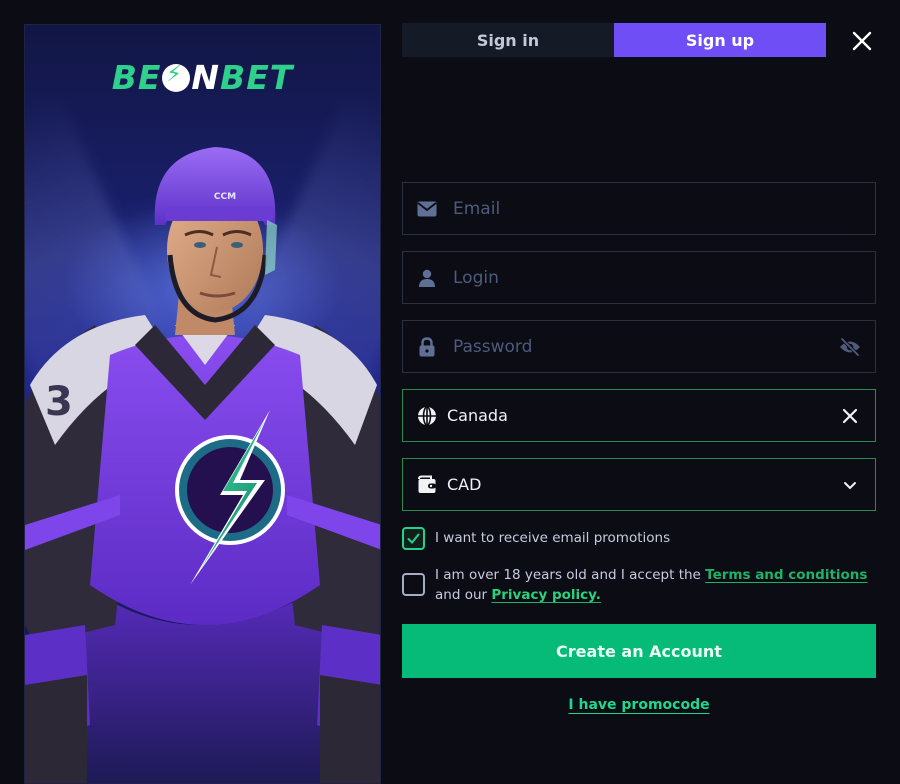 The height and width of the screenshot is (784, 900). I want to click on clear-country-button, so click(850, 416).